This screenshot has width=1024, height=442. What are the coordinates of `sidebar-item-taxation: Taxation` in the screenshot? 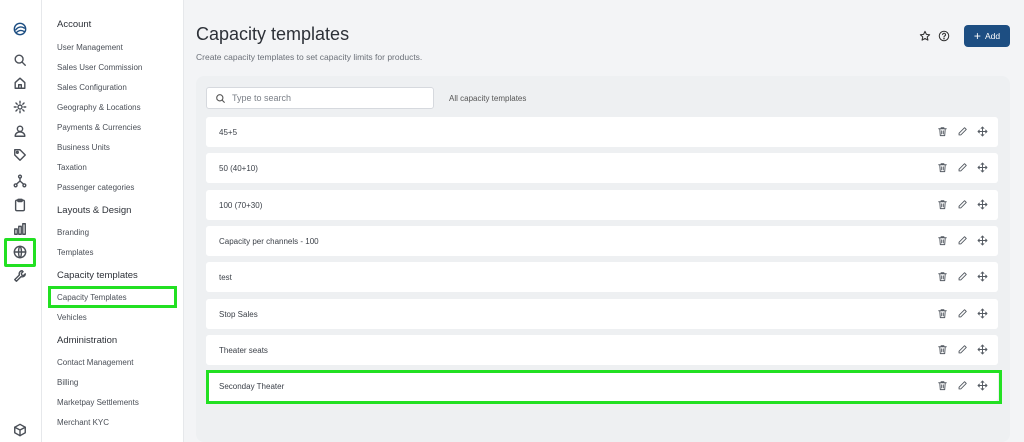 It's located at (72, 167).